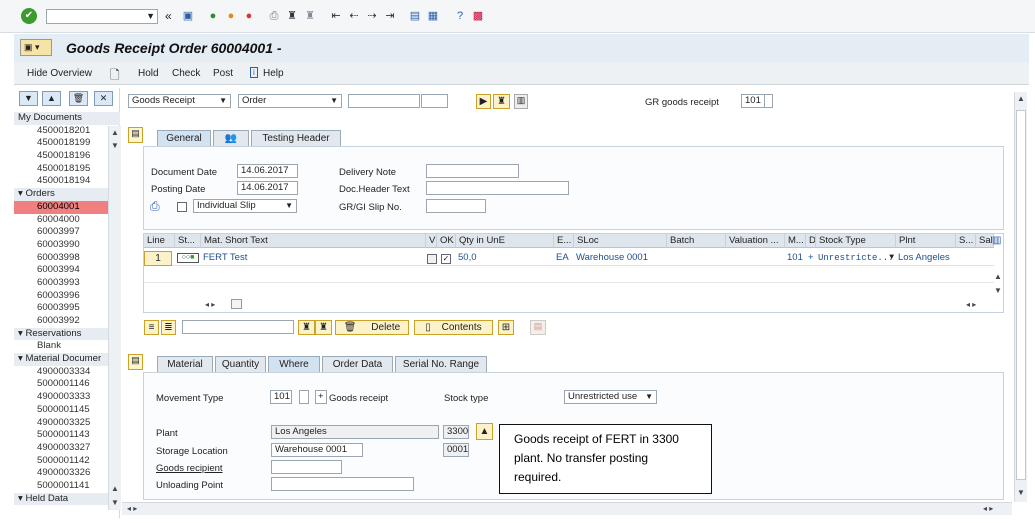 The image size is (1035, 523). I want to click on storage-location-code-field: 0001, so click(456, 450).